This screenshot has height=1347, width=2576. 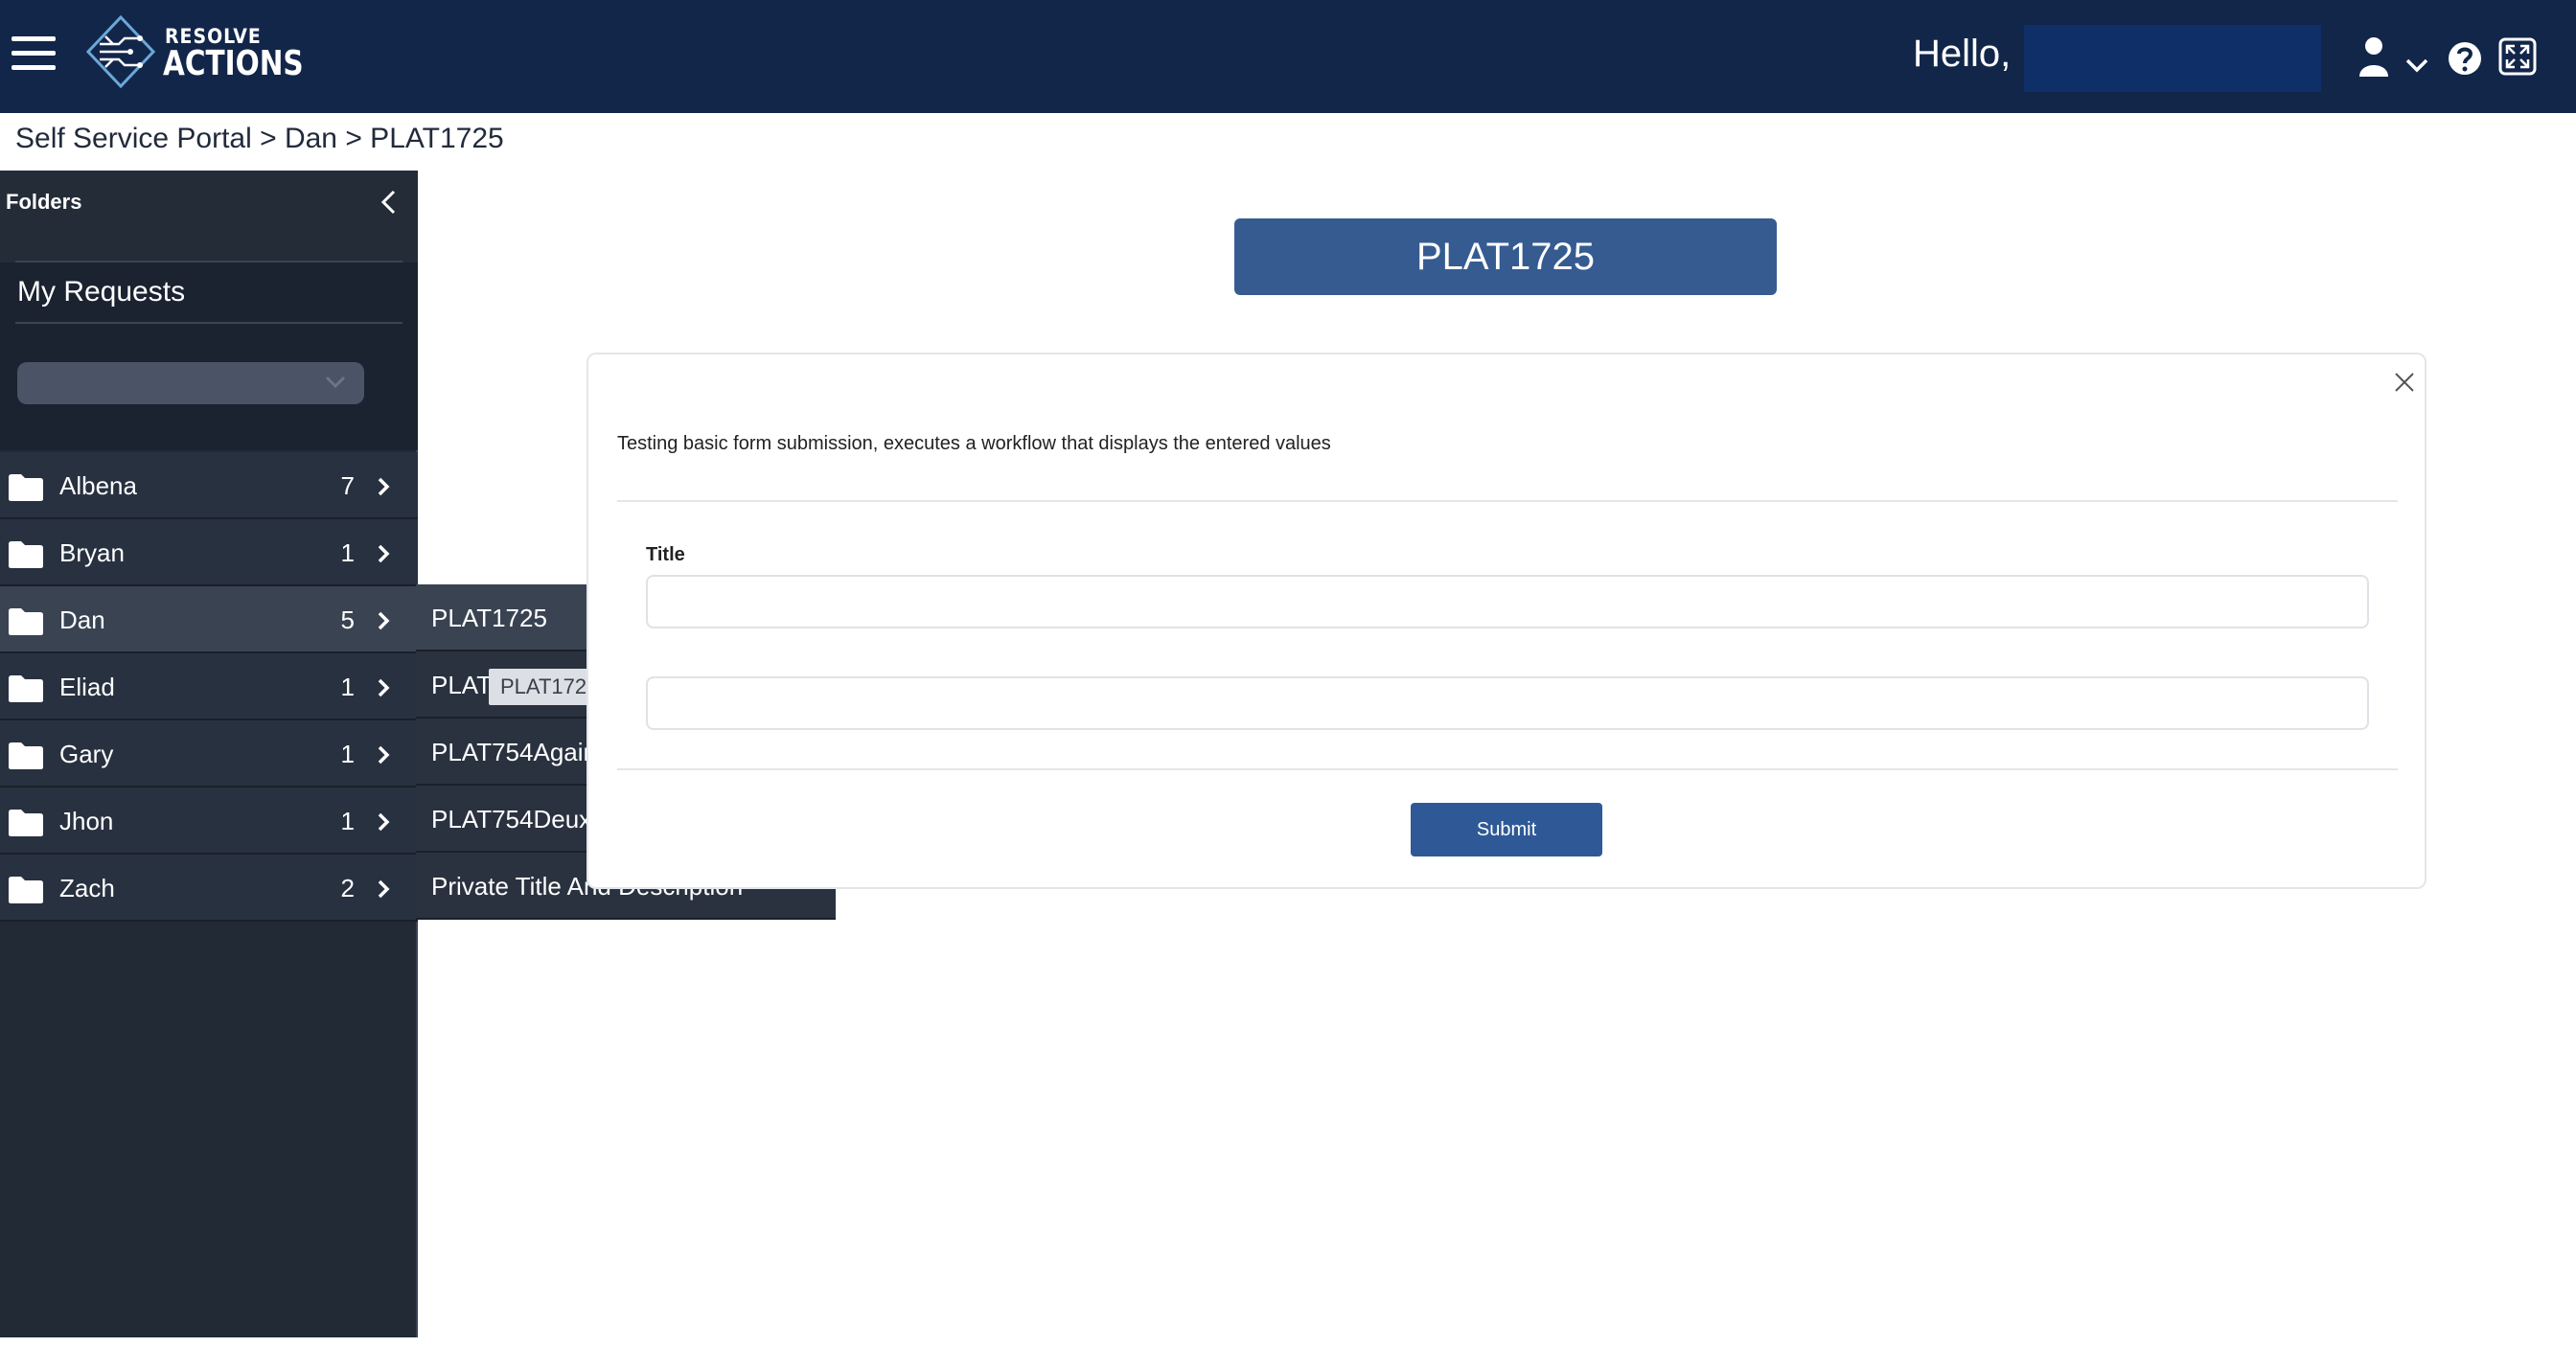 What do you see at coordinates (2465, 58) in the screenshot?
I see `help-icon` at bounding box center [2465, 58].